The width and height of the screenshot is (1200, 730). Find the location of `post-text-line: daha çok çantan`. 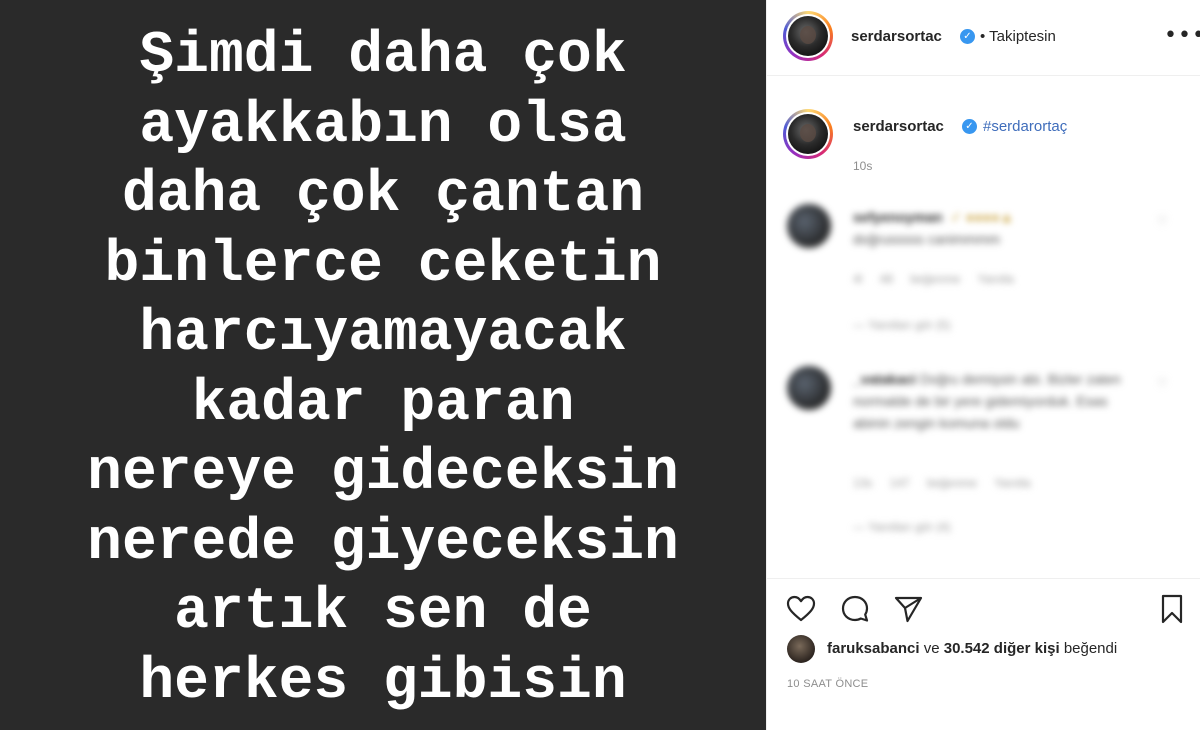

post-text-line: daha çok çantan is located at coordinates (383, 195).